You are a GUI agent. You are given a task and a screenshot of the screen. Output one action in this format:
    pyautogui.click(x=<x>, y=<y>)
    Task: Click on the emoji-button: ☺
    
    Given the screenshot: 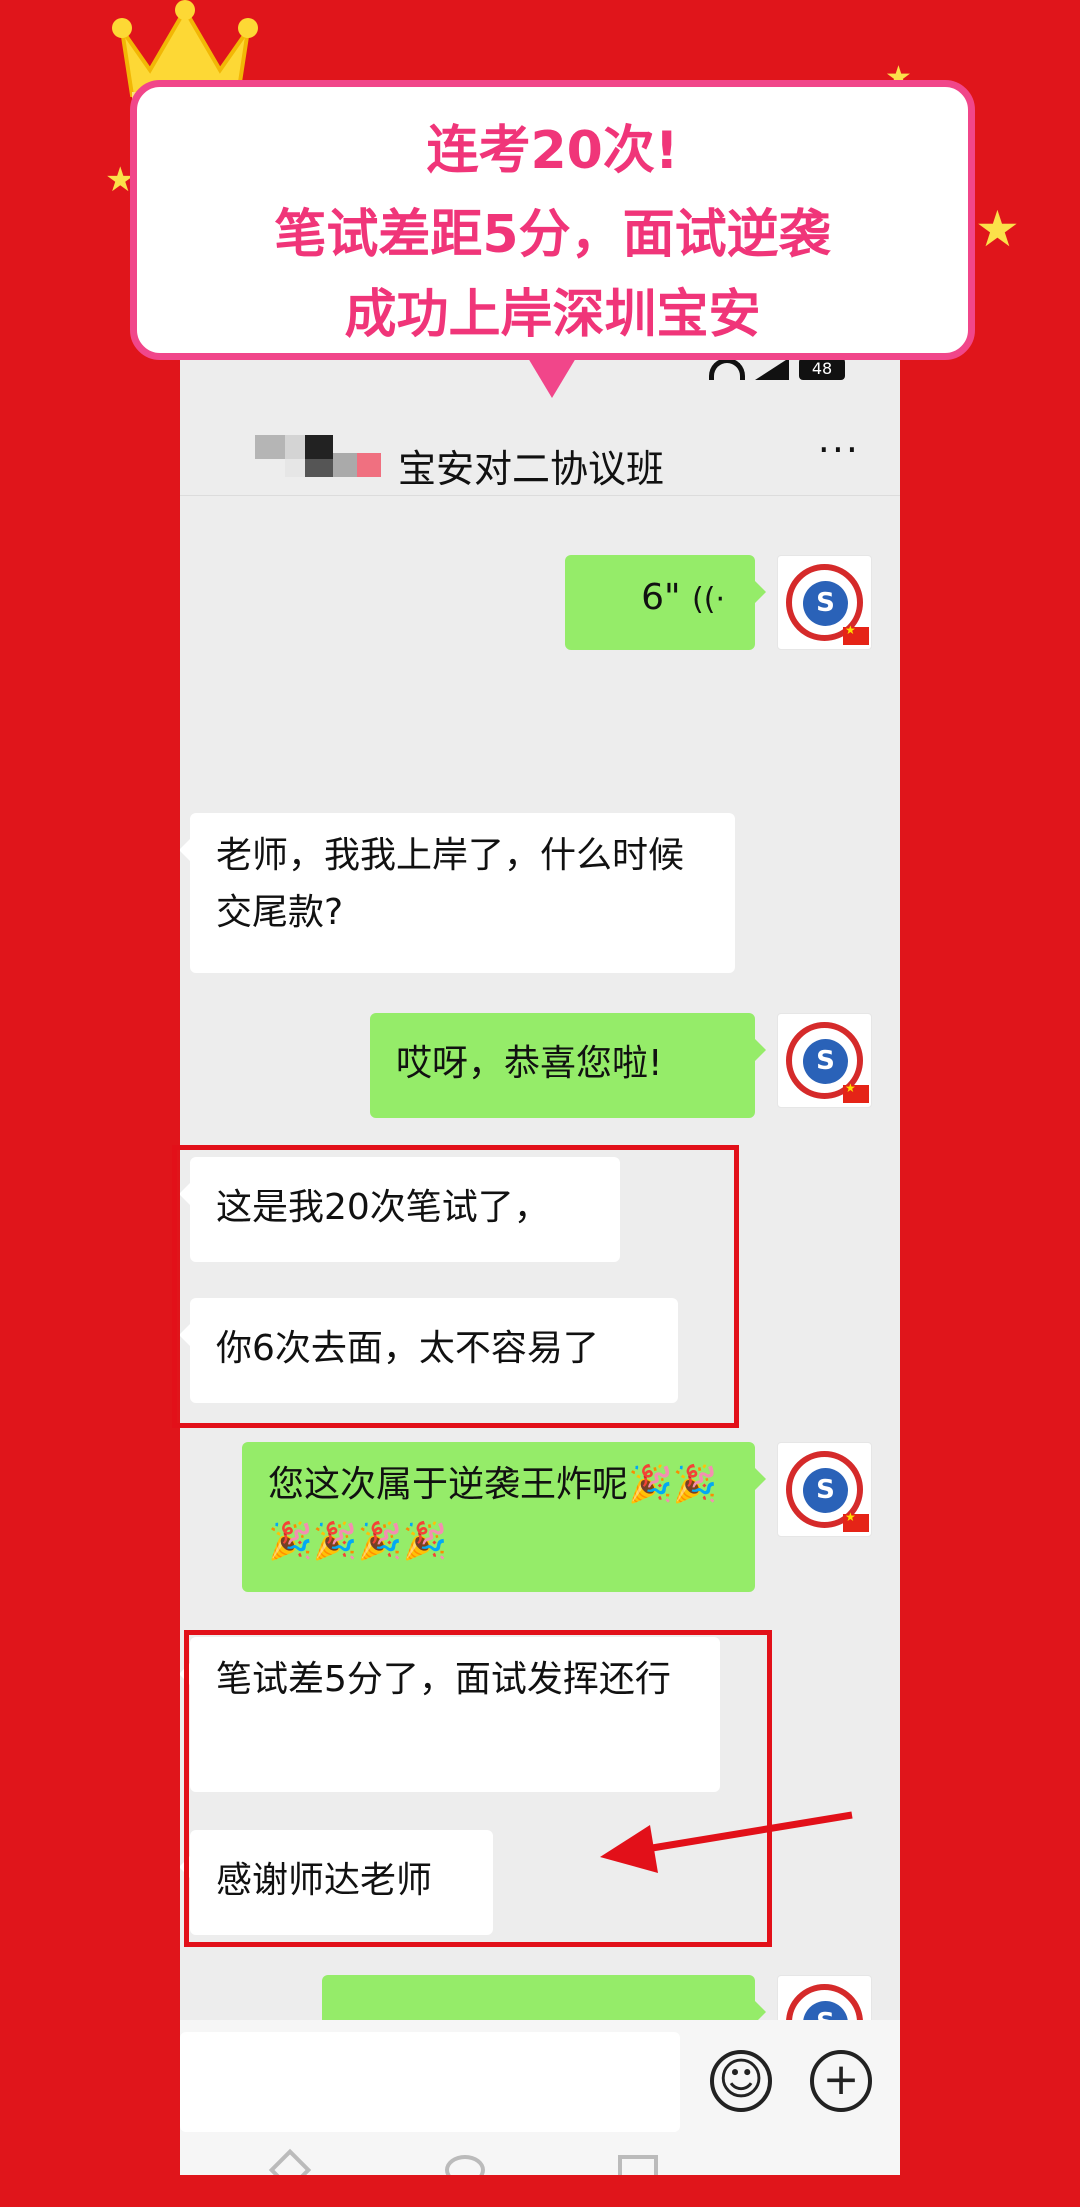 What is the action you would take?
    pyautogui.click(x=741, y=2081)
    